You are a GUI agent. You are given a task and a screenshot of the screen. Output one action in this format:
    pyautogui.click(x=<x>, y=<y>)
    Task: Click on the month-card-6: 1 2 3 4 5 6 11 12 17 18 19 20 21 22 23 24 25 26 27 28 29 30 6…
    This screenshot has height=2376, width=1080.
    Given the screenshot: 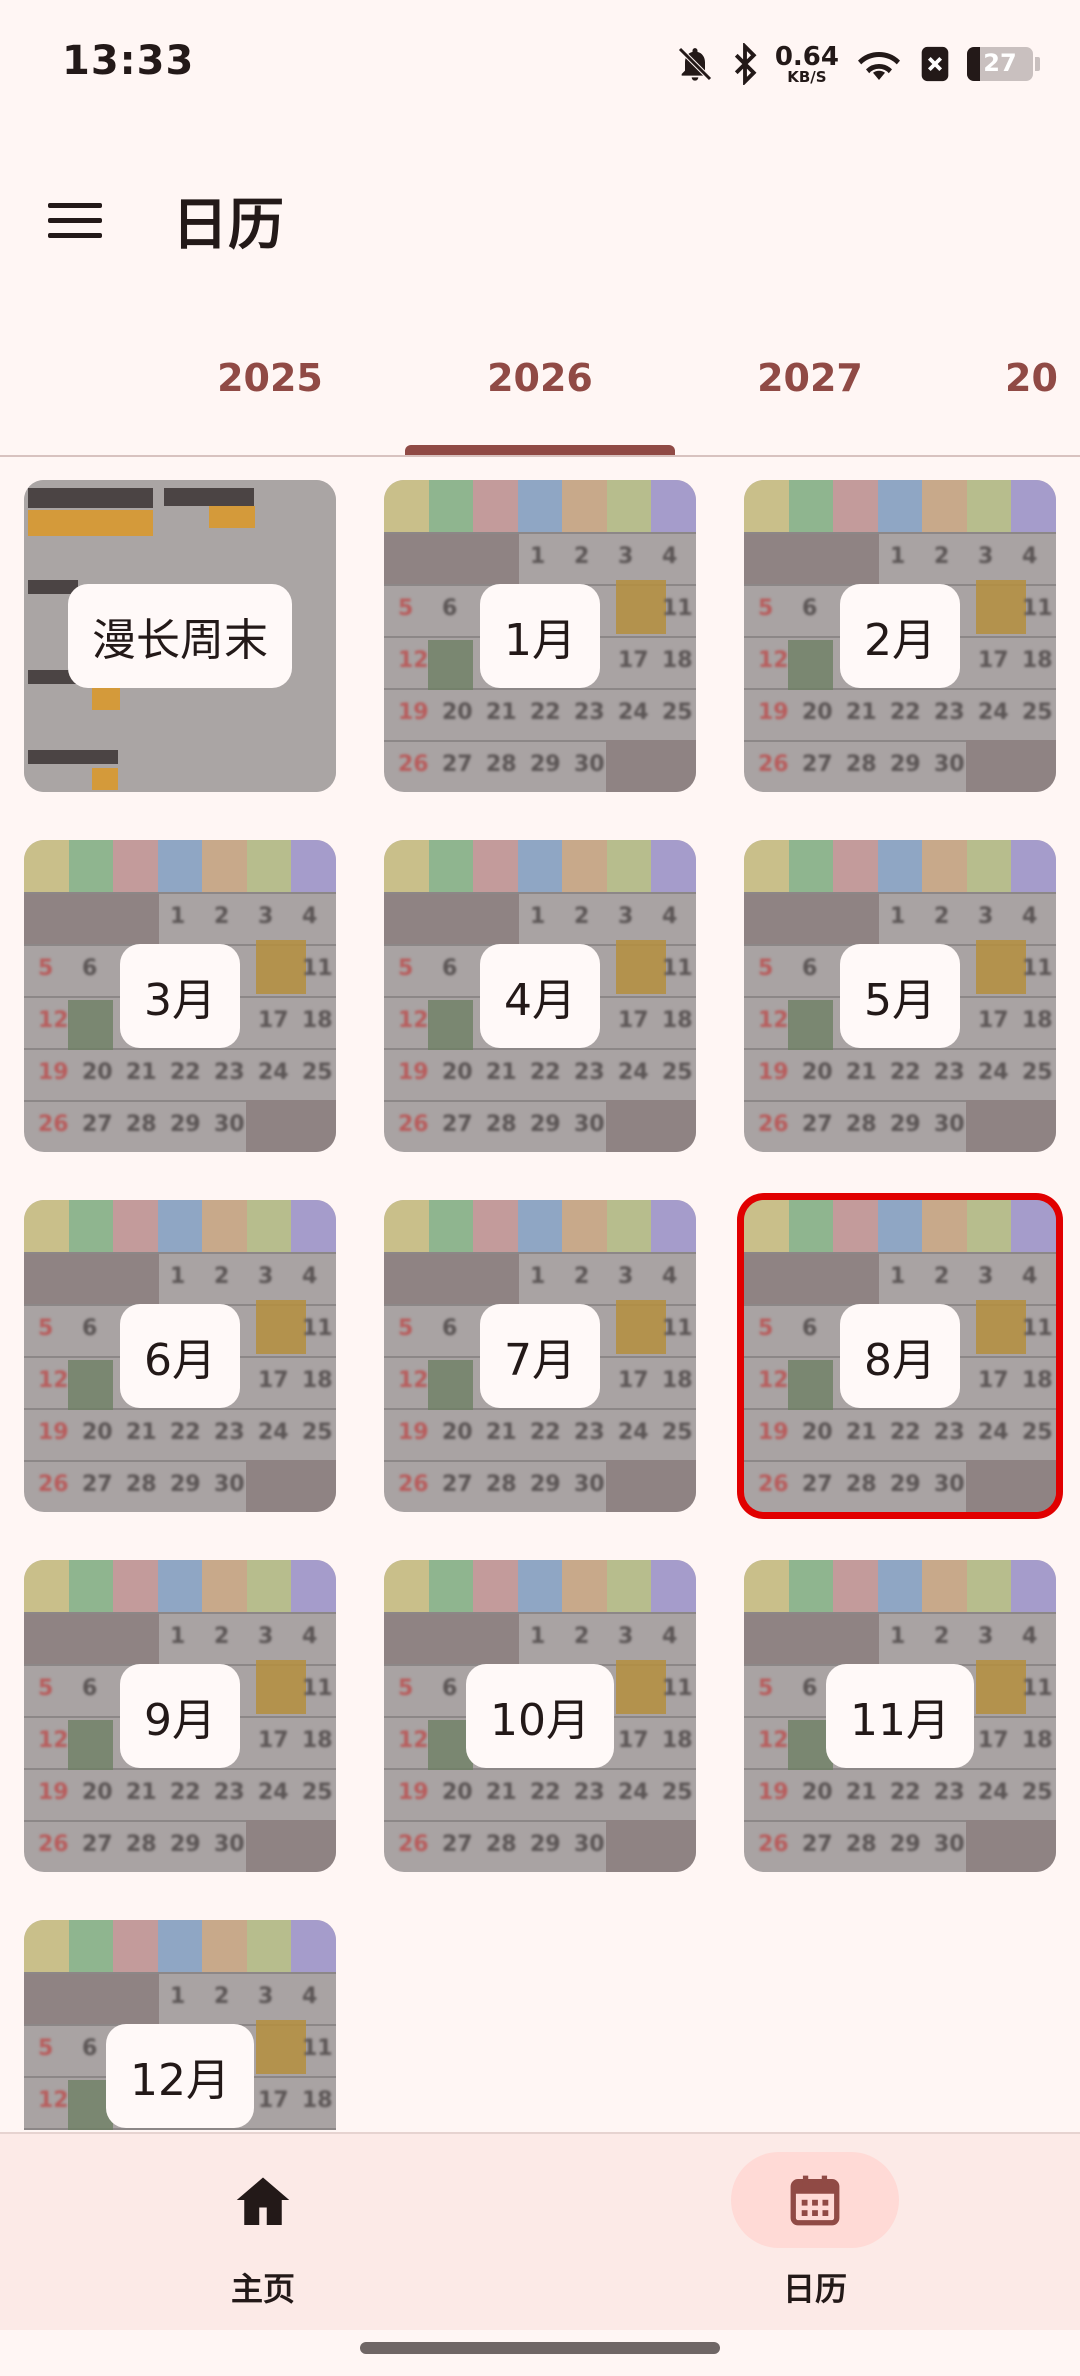 What is the action you would take?
    pyautogui.click(x=180, y=1356)
    